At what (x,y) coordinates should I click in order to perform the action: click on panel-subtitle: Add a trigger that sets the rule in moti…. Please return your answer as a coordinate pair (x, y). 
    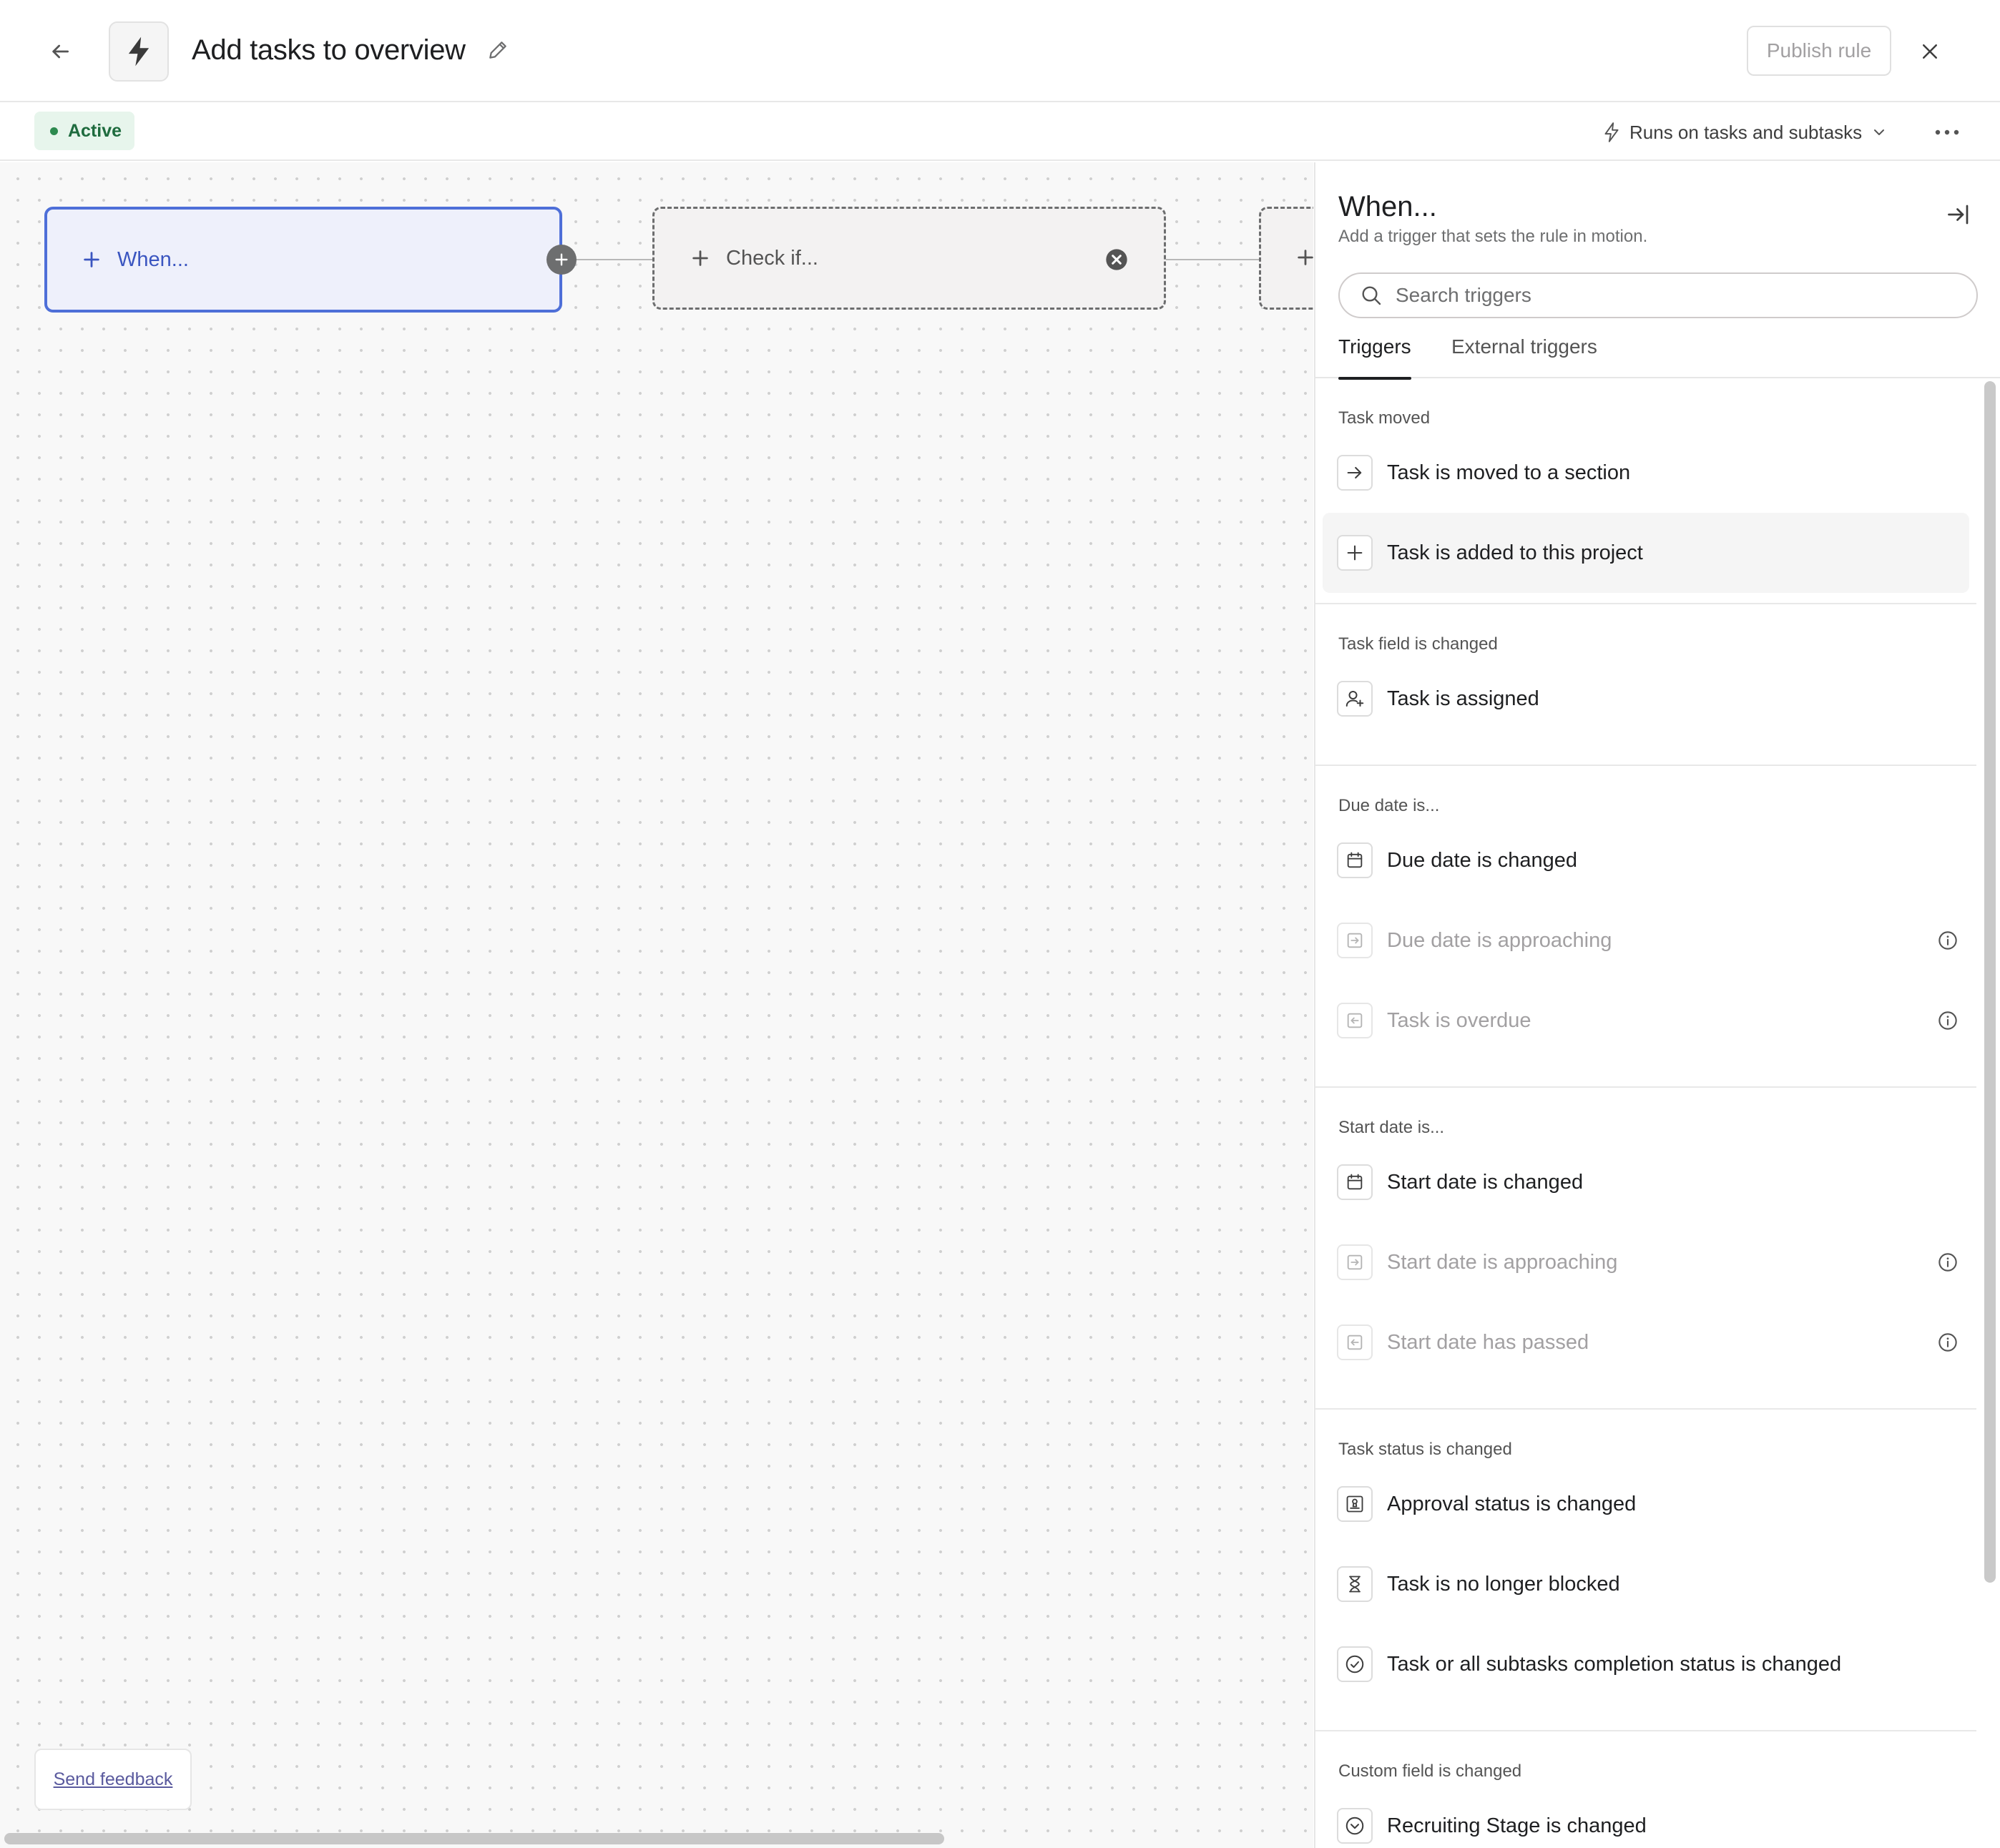
    Looking at the image, I should click on (1493, 237).